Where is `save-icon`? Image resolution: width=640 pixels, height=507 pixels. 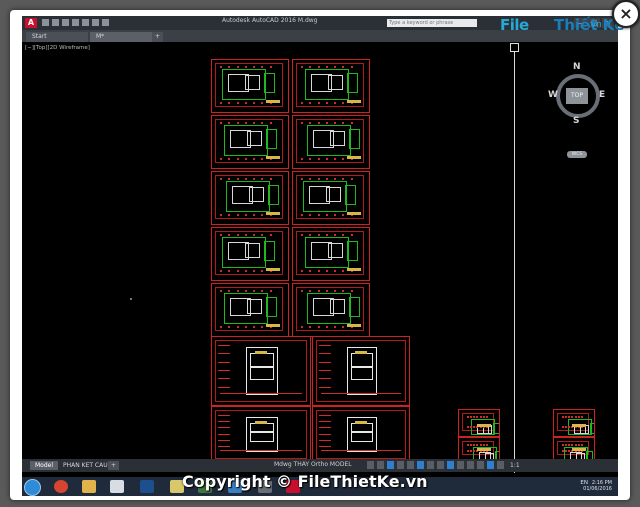 save-icon is located at coordinates (65, 22).